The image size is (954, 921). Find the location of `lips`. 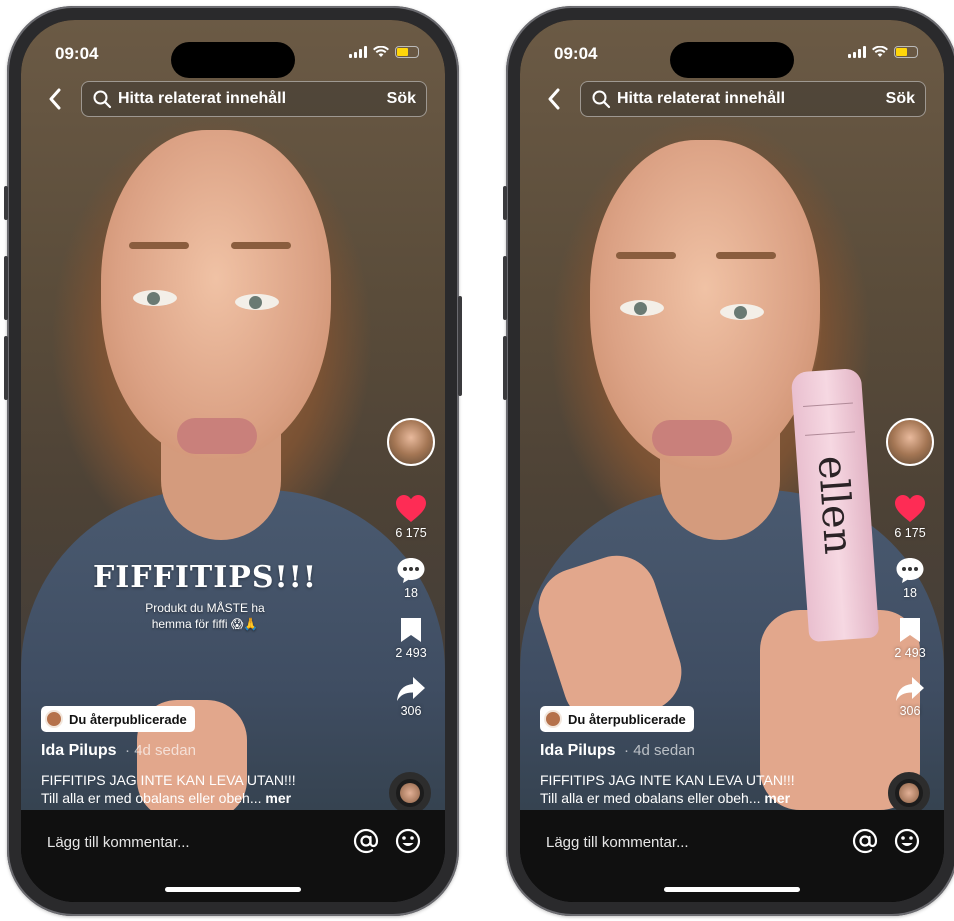

lips is located at coordinates (217, 436).